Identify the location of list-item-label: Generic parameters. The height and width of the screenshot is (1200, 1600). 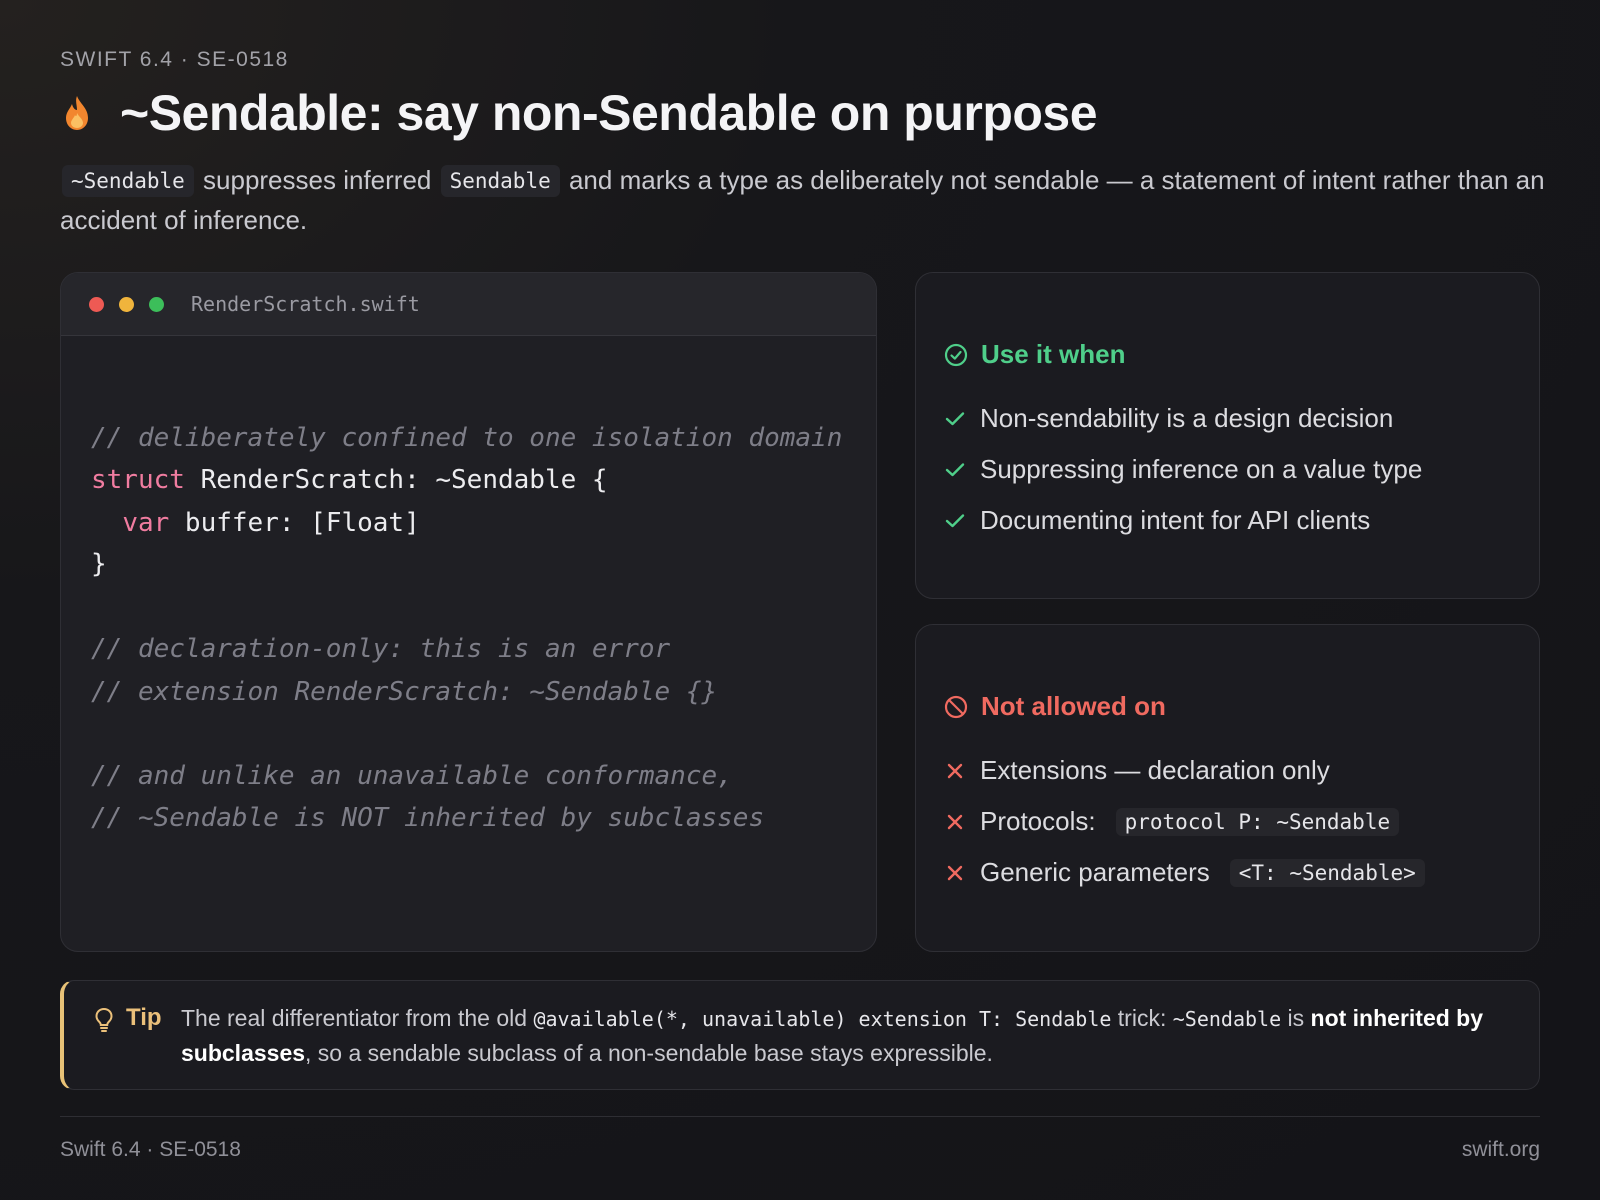
(1095, 872).